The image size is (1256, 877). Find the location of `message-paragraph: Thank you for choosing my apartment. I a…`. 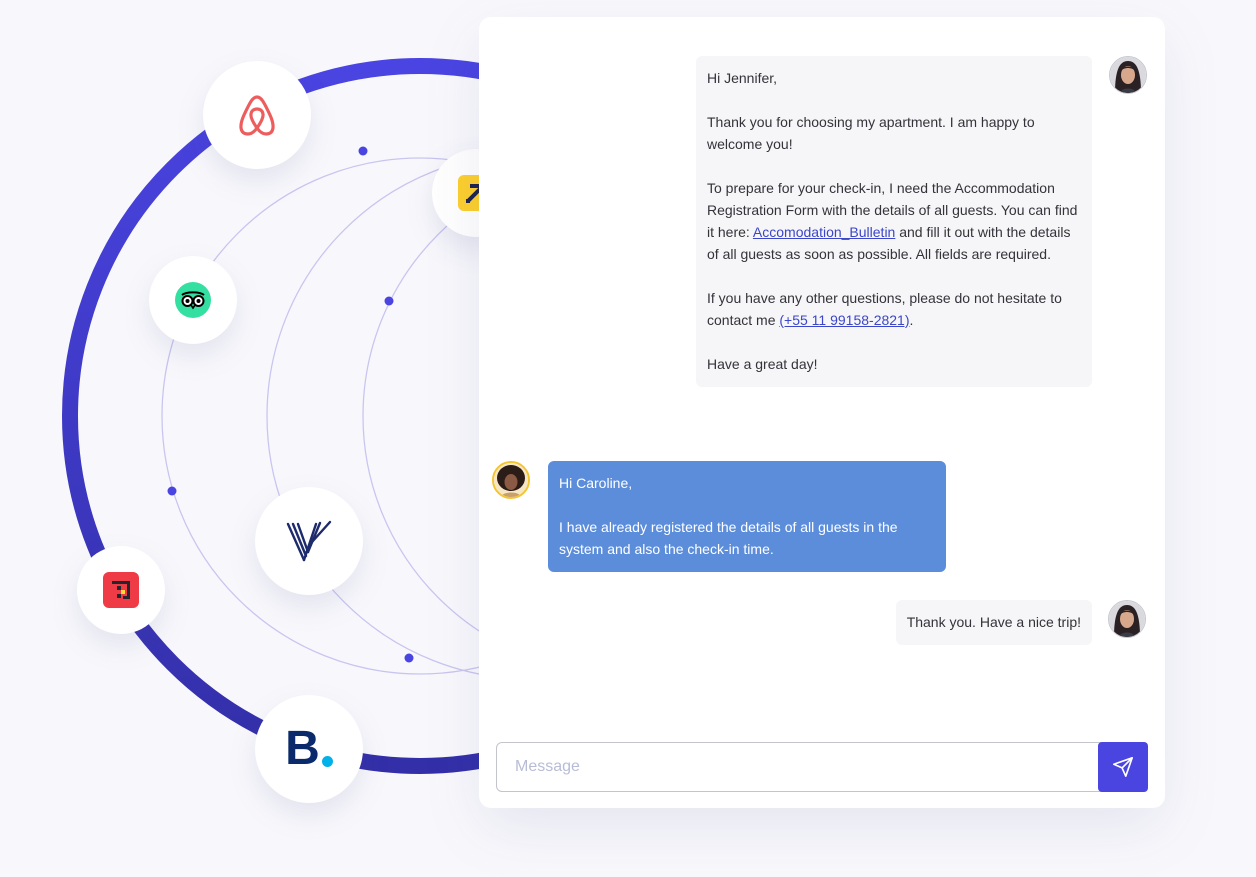

message-paragraph: Thank you for choosing my apartment. I a… is located at coordinates (894, 133).